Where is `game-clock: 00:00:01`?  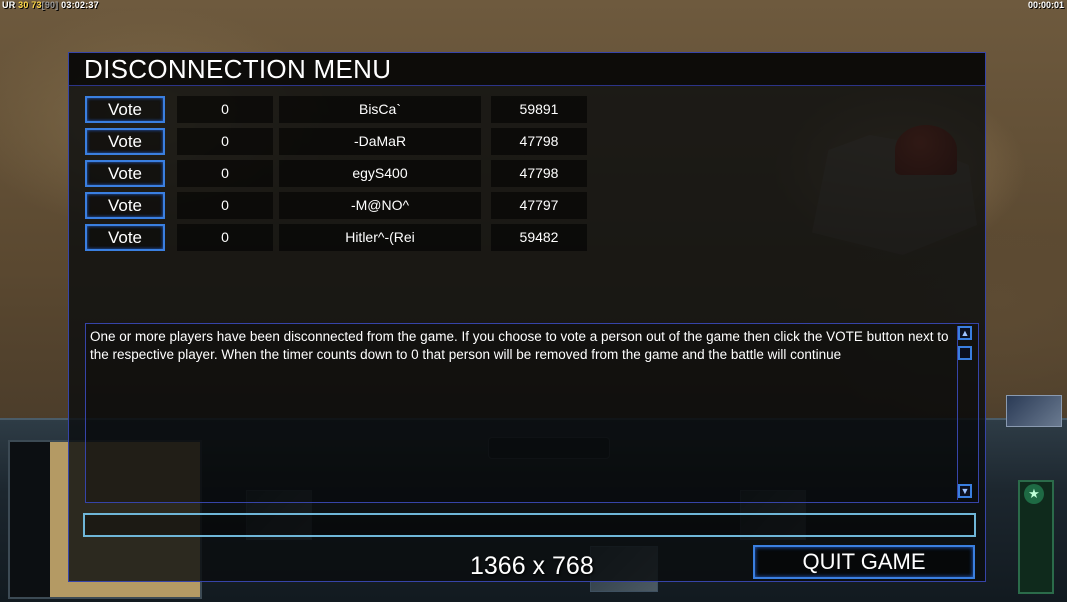
game-clock: 00:00:01 is located at coordinates (1045, 5).